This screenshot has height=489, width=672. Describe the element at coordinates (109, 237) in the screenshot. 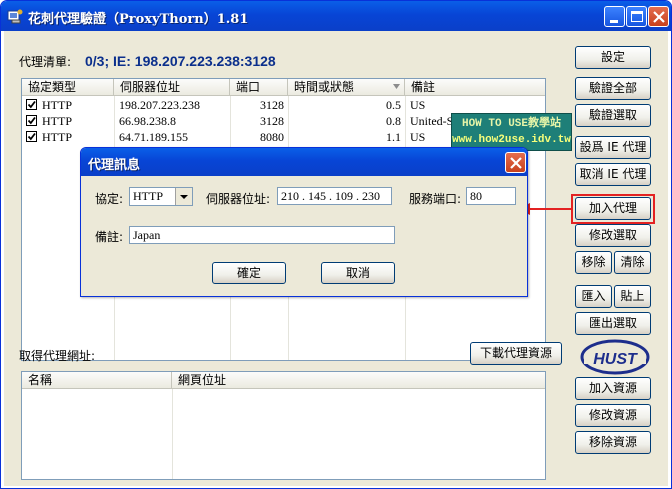

I see `note-label: 備註:` at that location.